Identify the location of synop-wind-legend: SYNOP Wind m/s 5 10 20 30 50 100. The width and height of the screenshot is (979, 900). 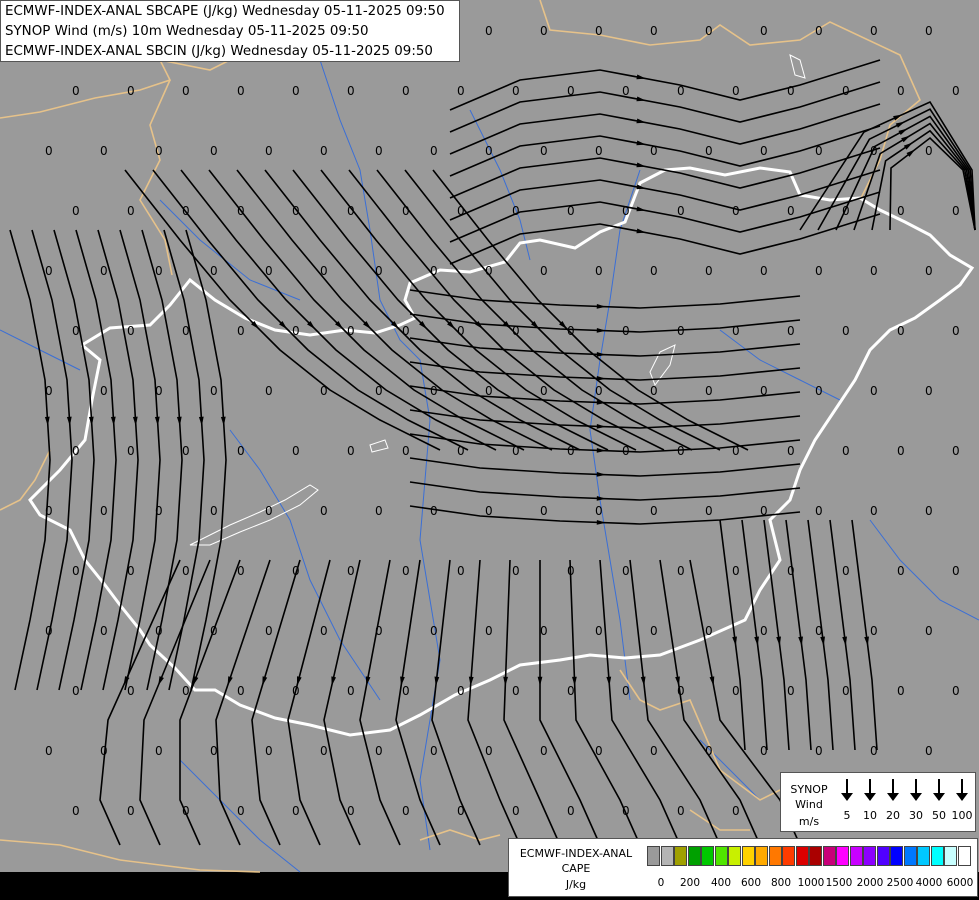
(878, 802).